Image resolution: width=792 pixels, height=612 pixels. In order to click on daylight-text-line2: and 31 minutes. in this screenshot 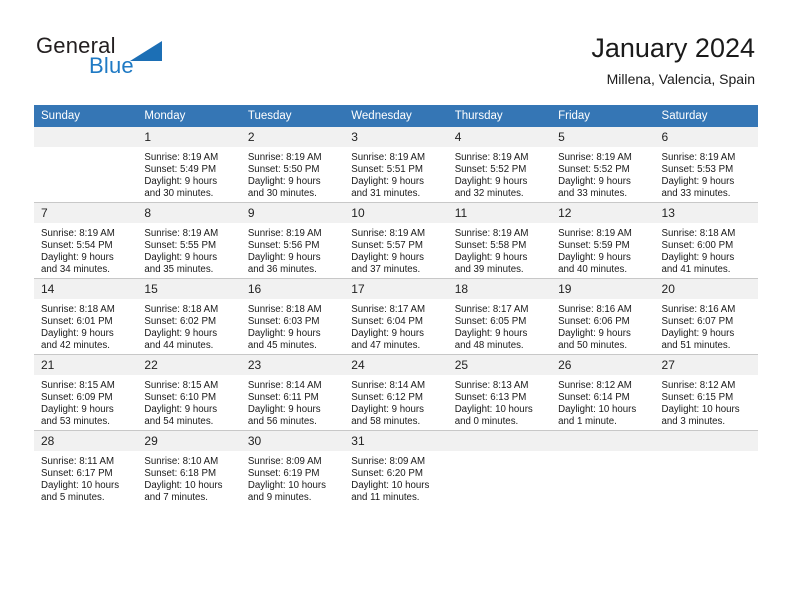, I will do `click(386, 194)`.